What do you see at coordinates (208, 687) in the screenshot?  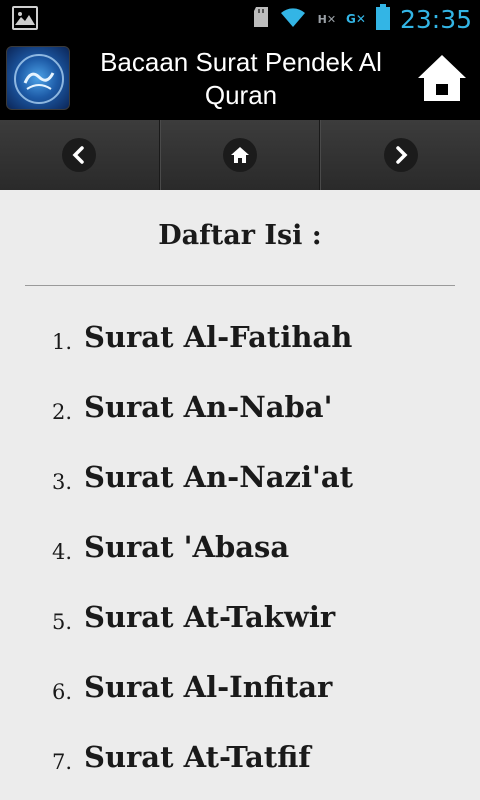 I see `item-label: Surat Al-Infitar` at bounding box center [208, 687].